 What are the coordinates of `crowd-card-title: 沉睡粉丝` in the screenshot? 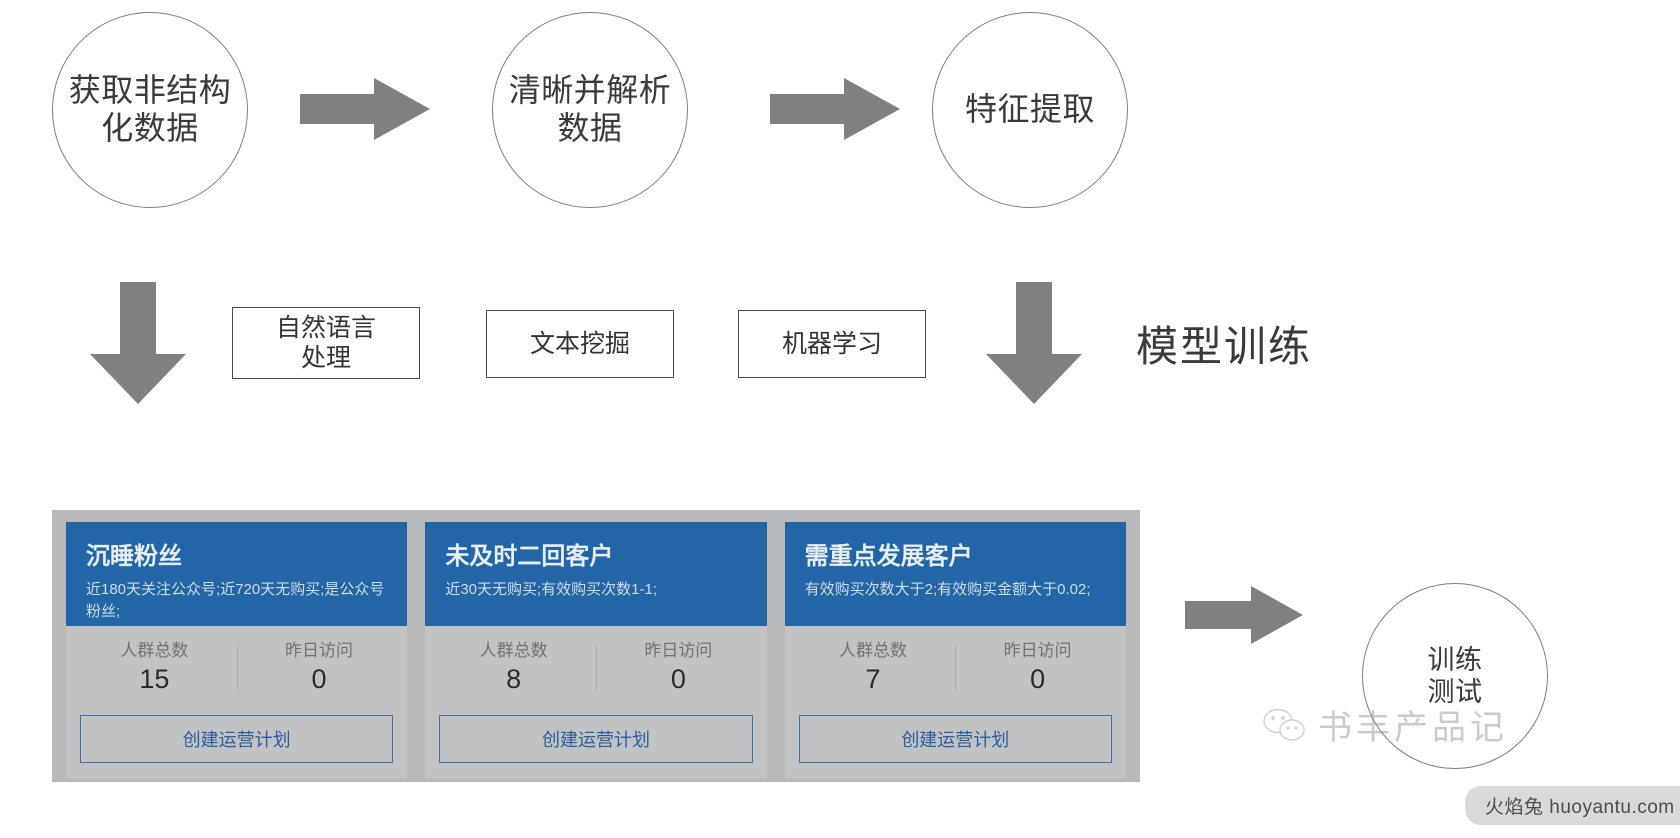 It's located at (134, 556).